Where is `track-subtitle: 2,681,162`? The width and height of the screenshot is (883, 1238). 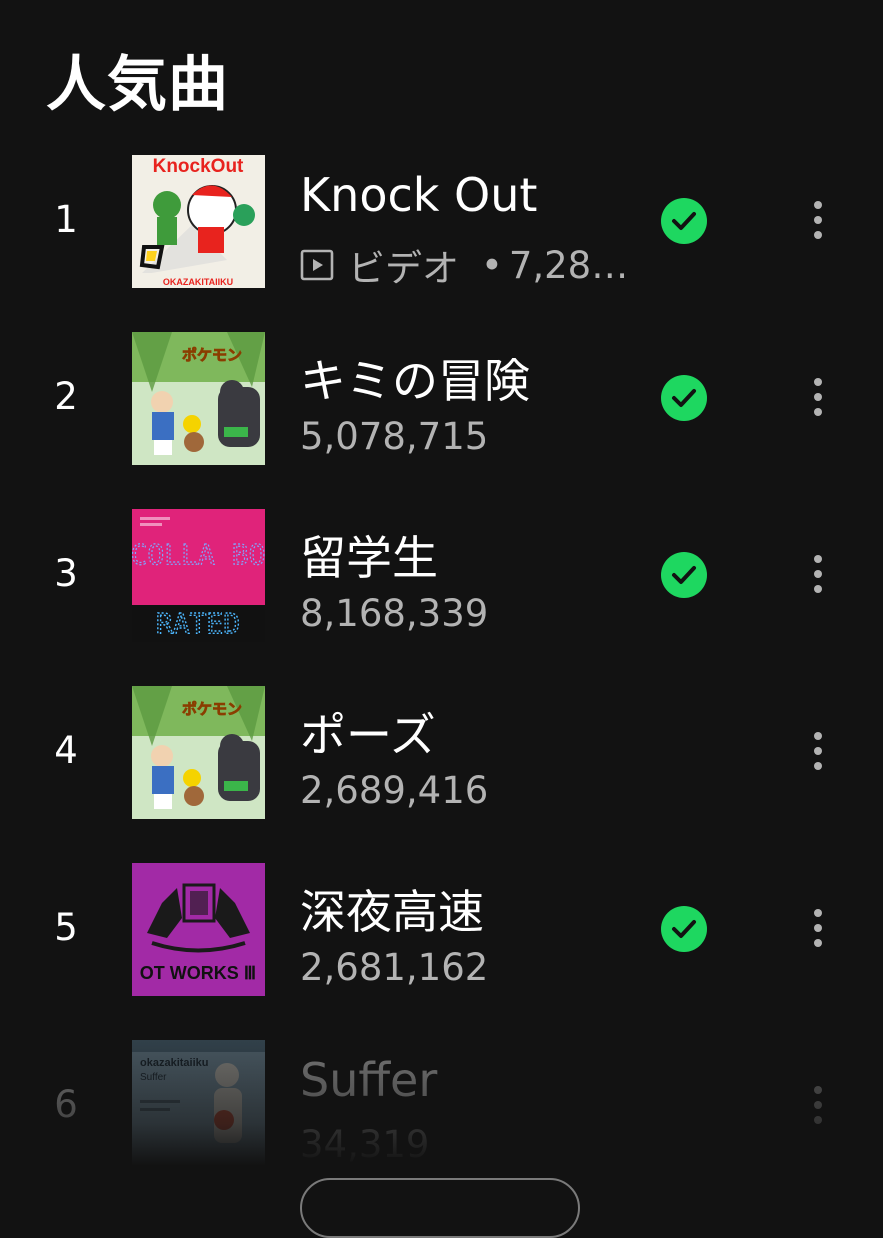
track-subtitle: 2,681,162 is located at coordinates (394, 967).